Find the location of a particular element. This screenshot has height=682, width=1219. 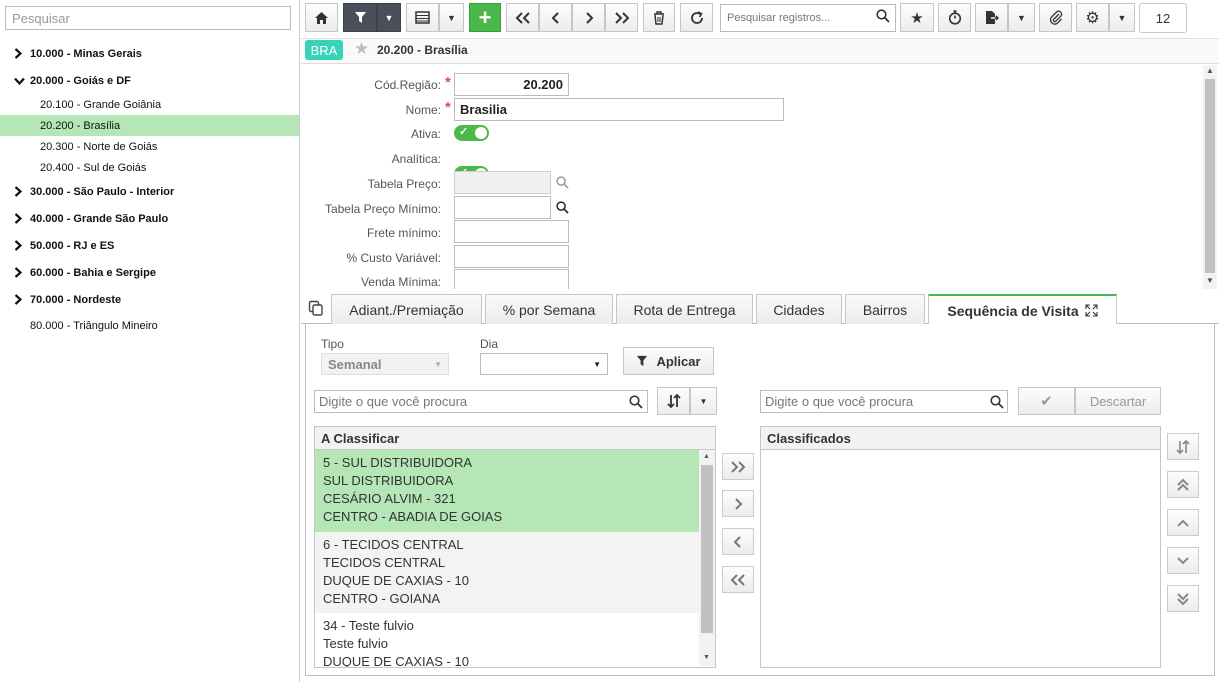

favorite-star-icon: ★ is located at coordinates (361, 49).